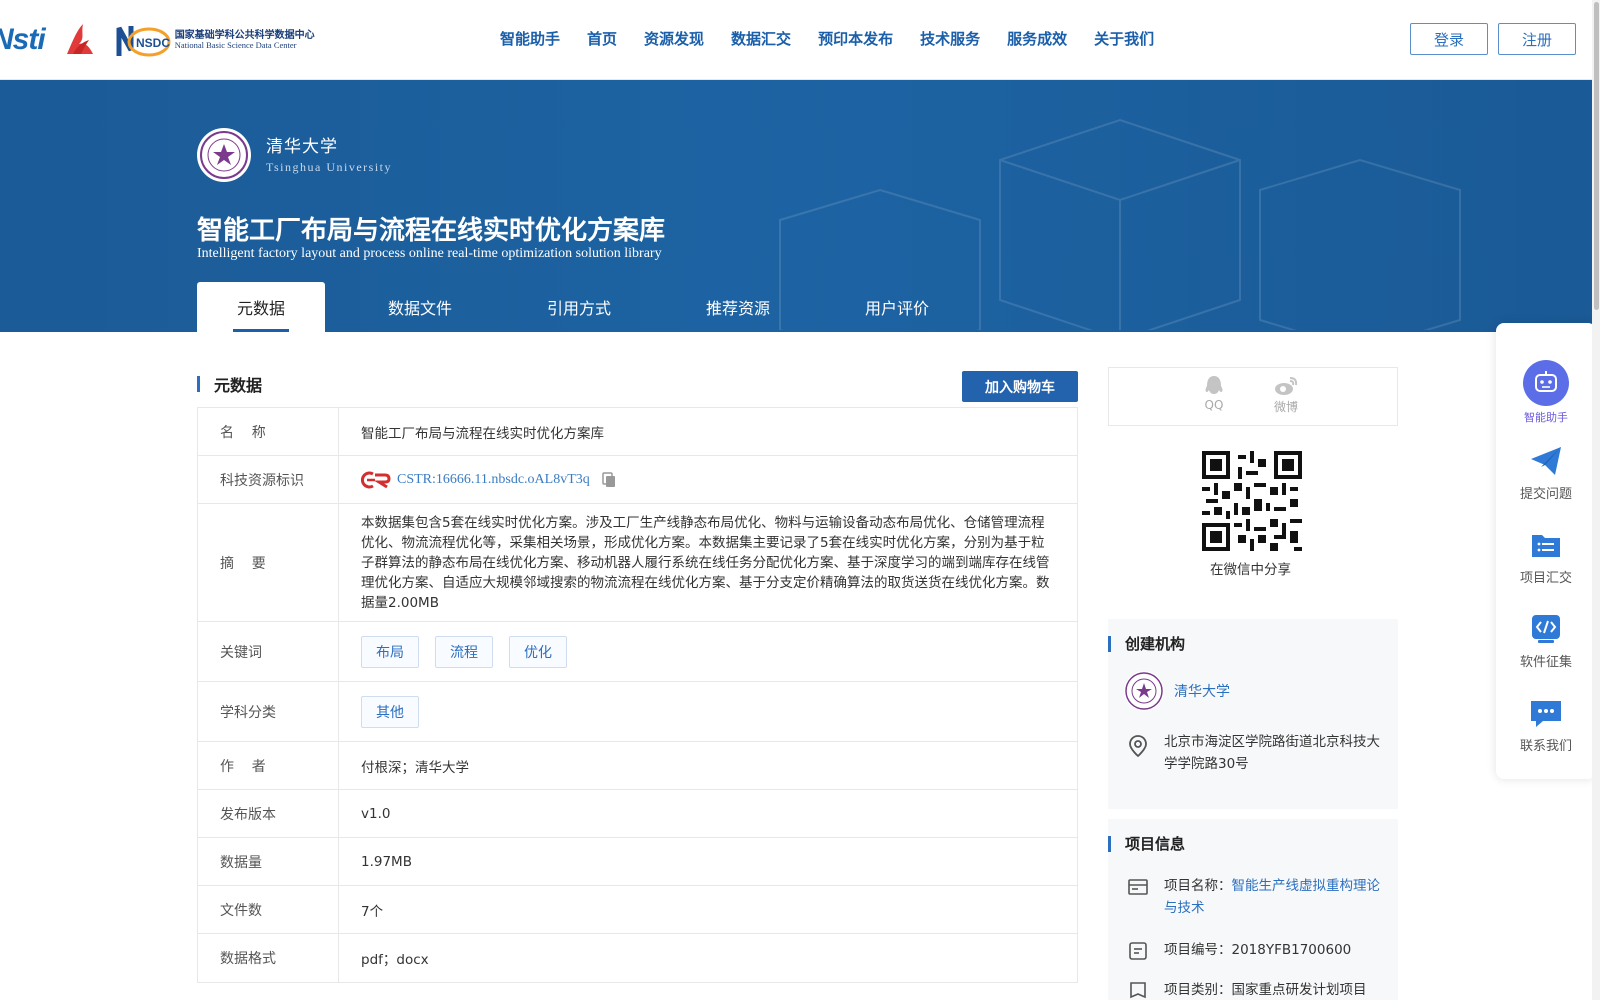 The height and width of the screenshot is (1001, 1600). I want to click on table-row: 发布版本 v1.0, so click(637, 814).